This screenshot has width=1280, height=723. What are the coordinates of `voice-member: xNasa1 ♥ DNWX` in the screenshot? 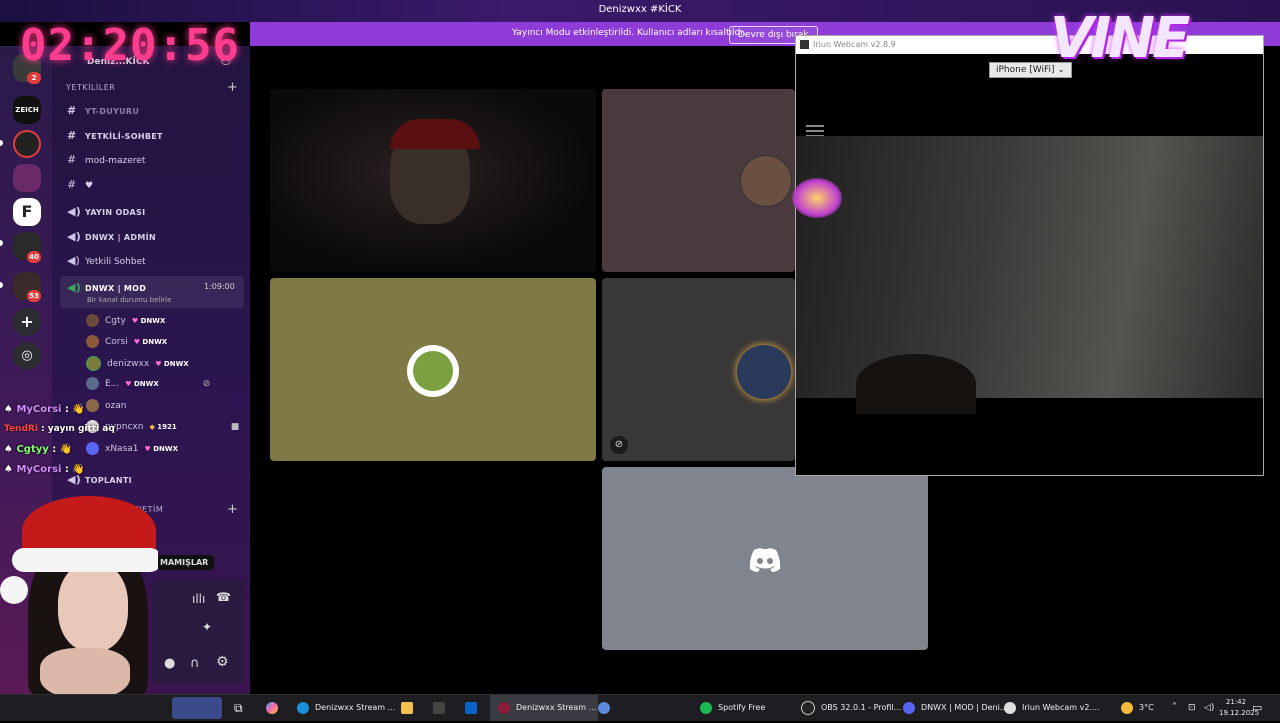 It's located at (132, 448).